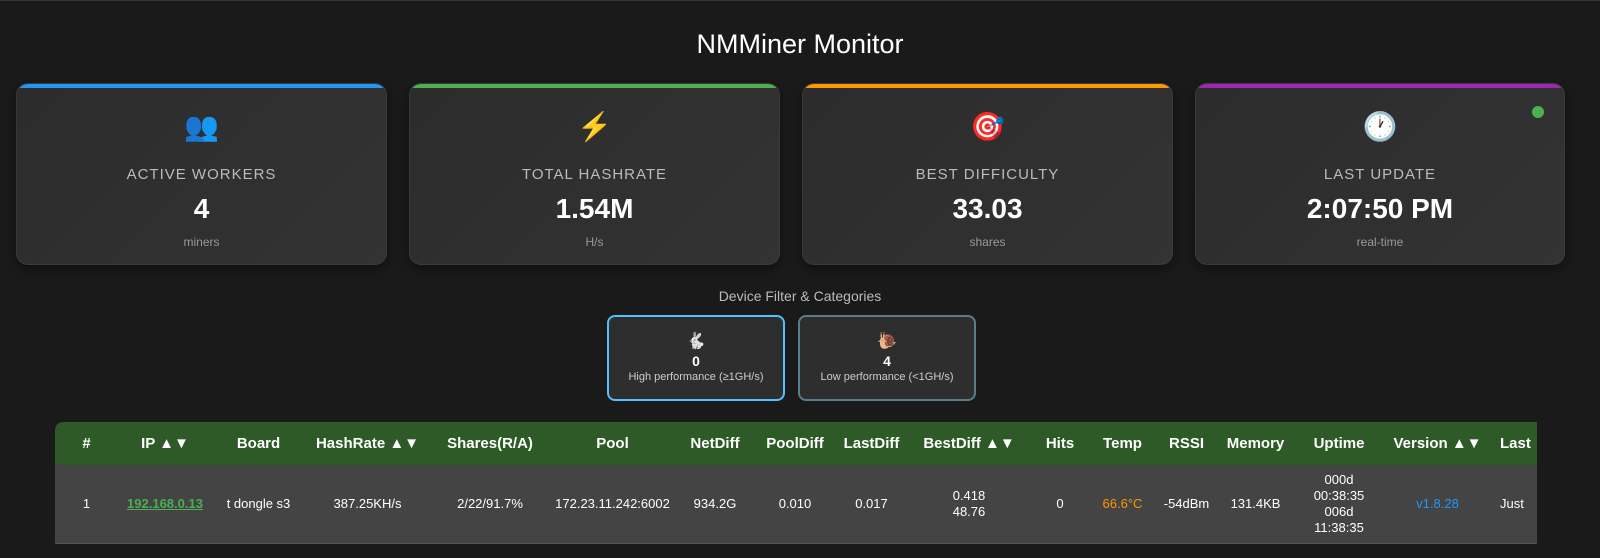 The image size is (1600, 558). Describe the element at coordinates (258, 504) in the screenshot. I see `cell-board: t dongle s3` at that location.